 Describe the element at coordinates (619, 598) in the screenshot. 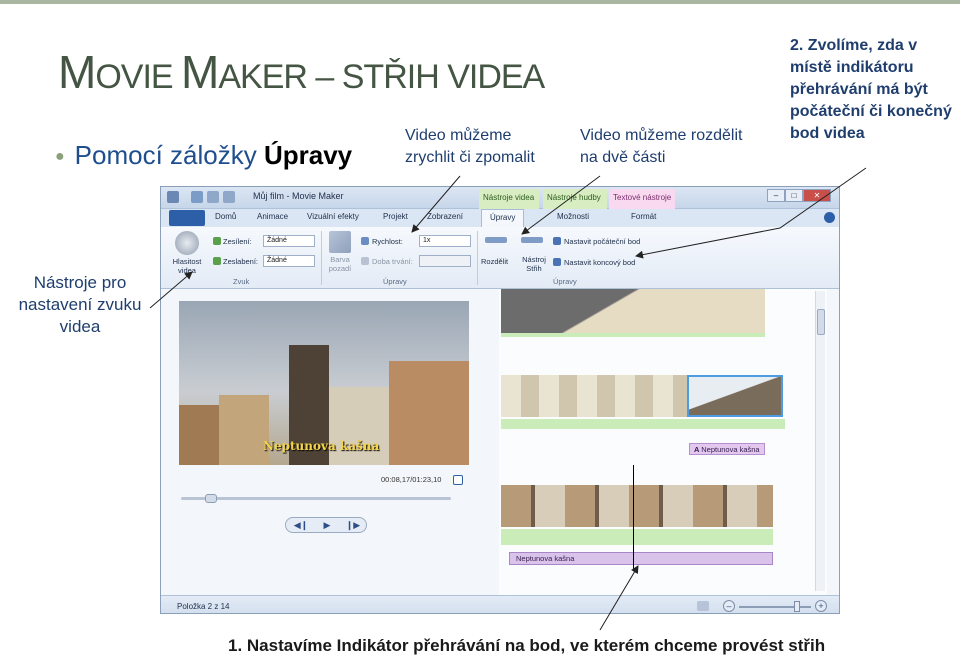

I see `arrow-playhead` at that location.